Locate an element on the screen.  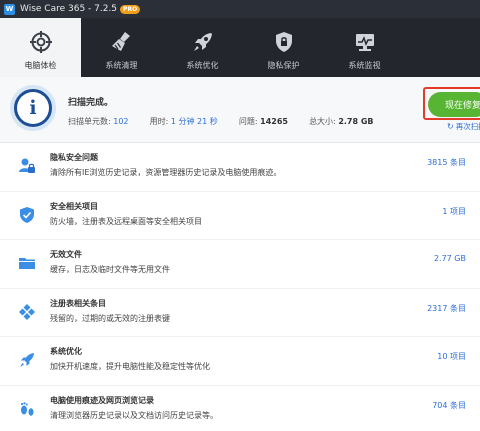
item-title: 注册表相关条目 is located at coordinates (78, 303).